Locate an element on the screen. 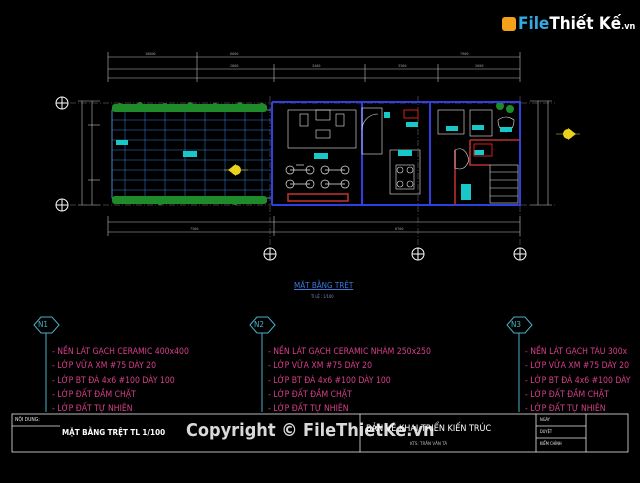  logo-brand-rest: Thiết Kế is located at coordinates (585, 24).